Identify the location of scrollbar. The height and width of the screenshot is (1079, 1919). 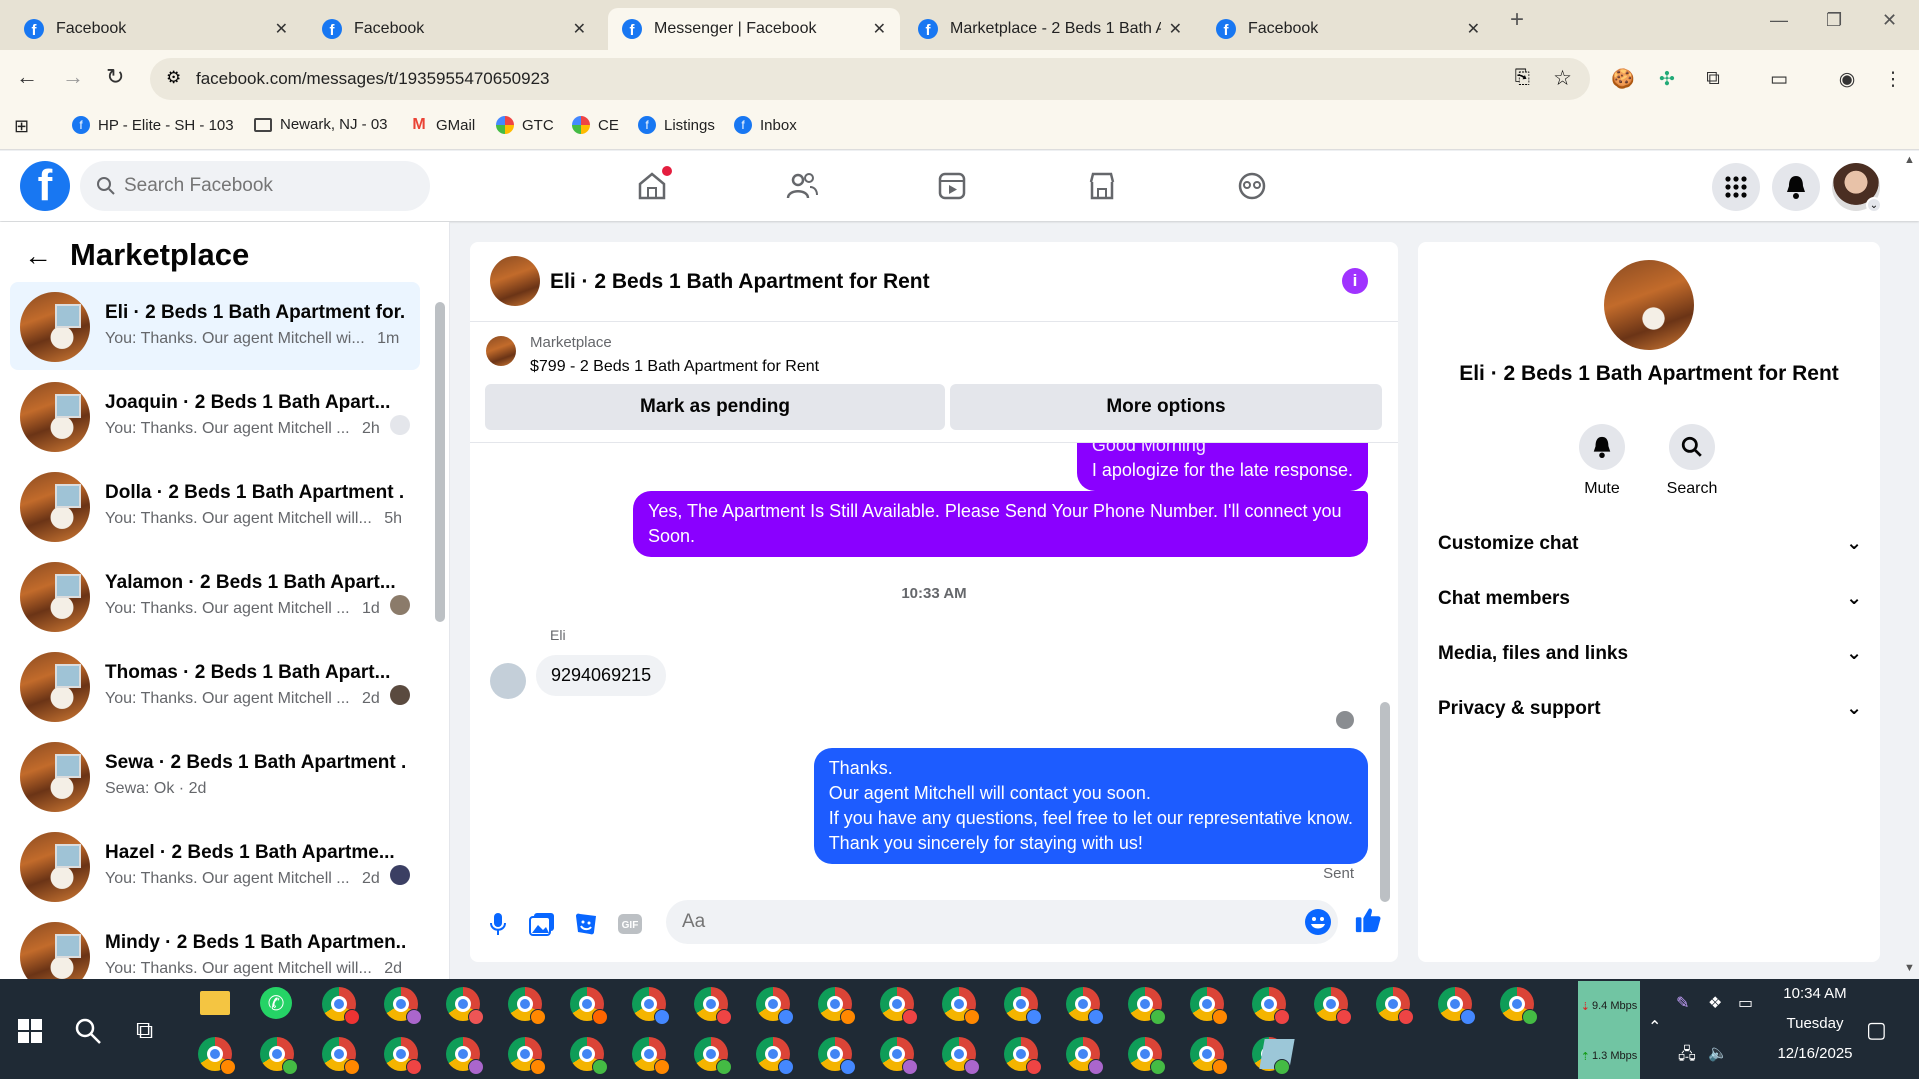
(1385, 802).